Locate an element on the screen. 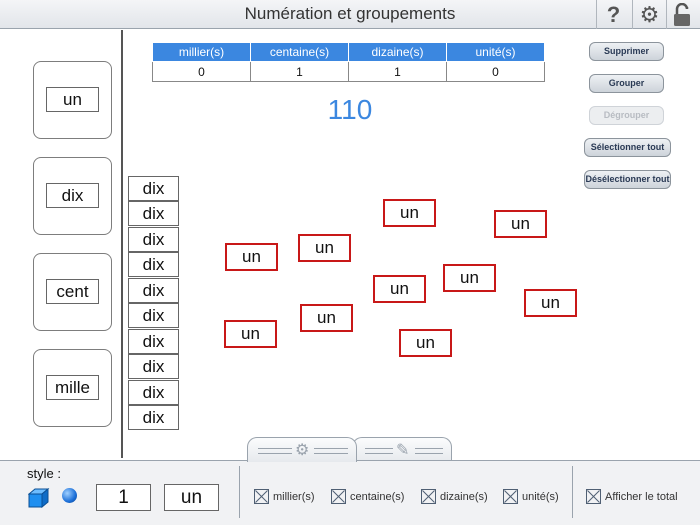 The height and width of the screenshot is (525, 700). pencil-icon: ✎ is located at coordinates (403, 450).